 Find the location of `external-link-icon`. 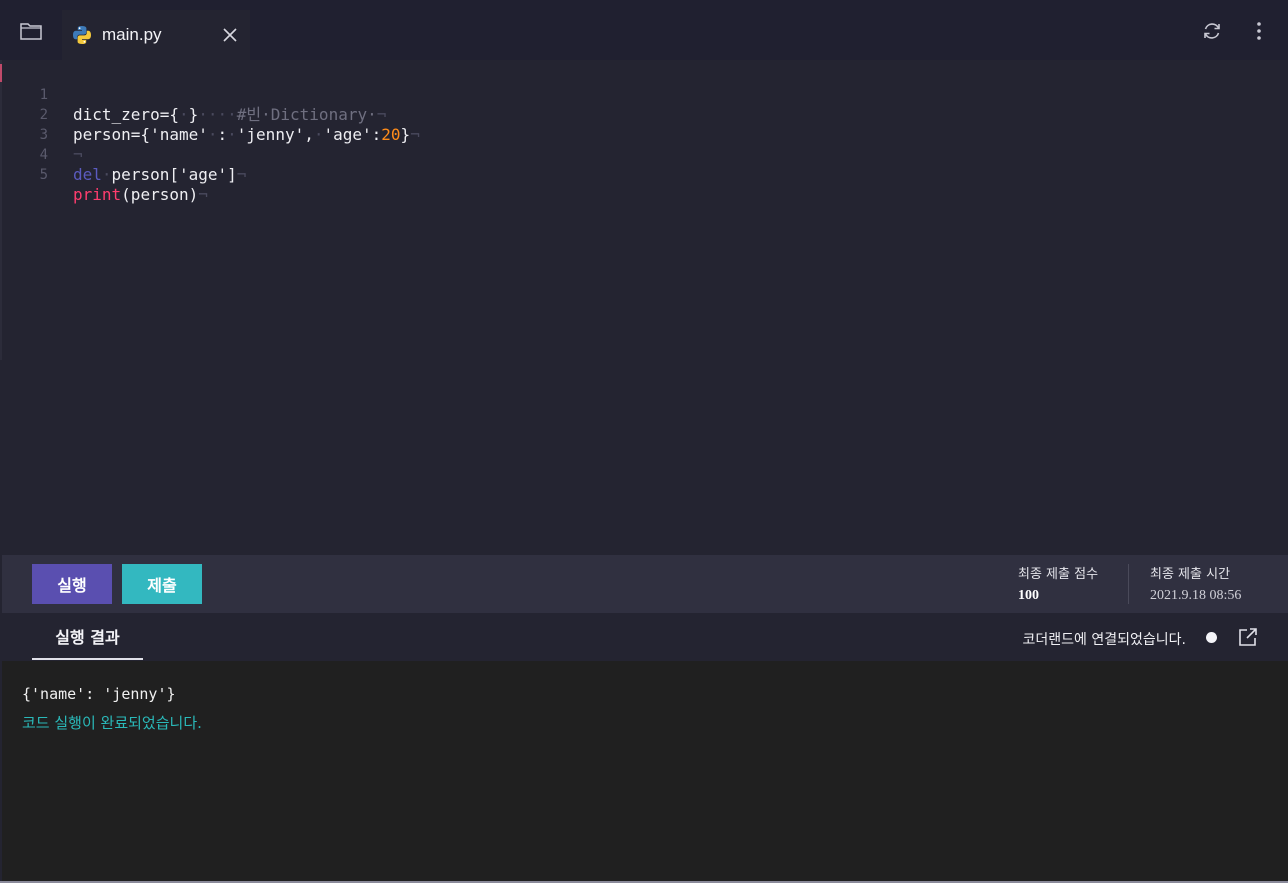

external-link-icon is located at coordinates (1248, 637).